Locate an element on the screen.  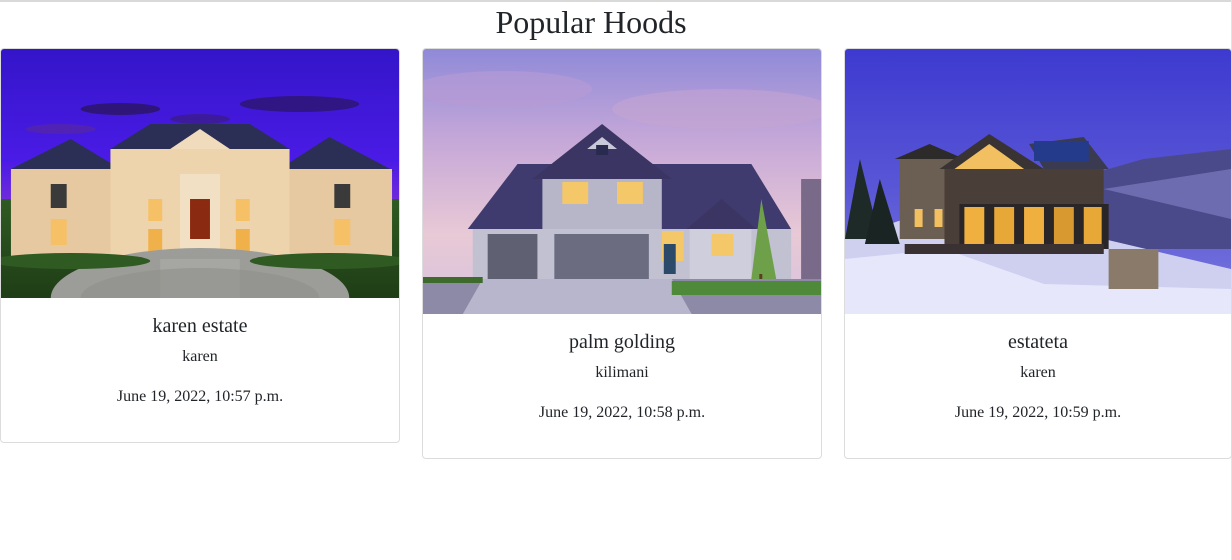
hood-location: kilimani is located at coordinates (622, 372).